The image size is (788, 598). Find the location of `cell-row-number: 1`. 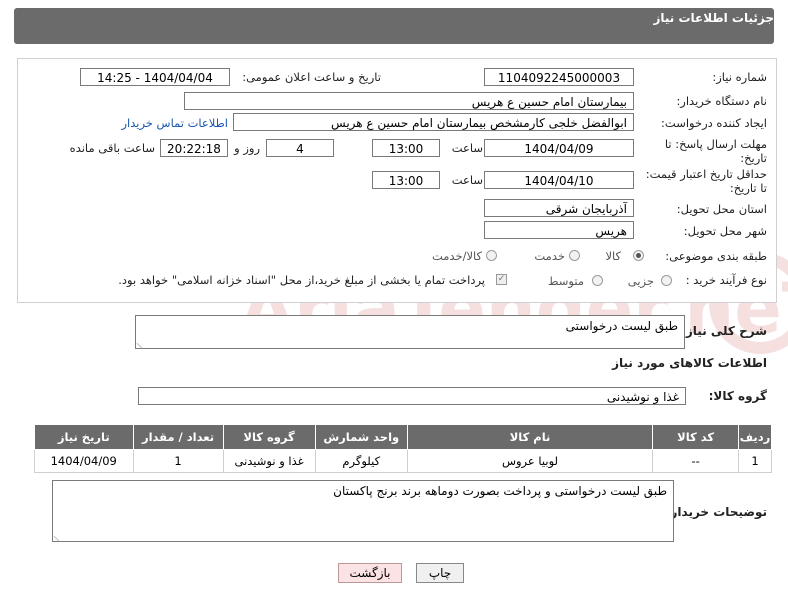

cell-row-number: 1 is located at coordinates (755, 461).